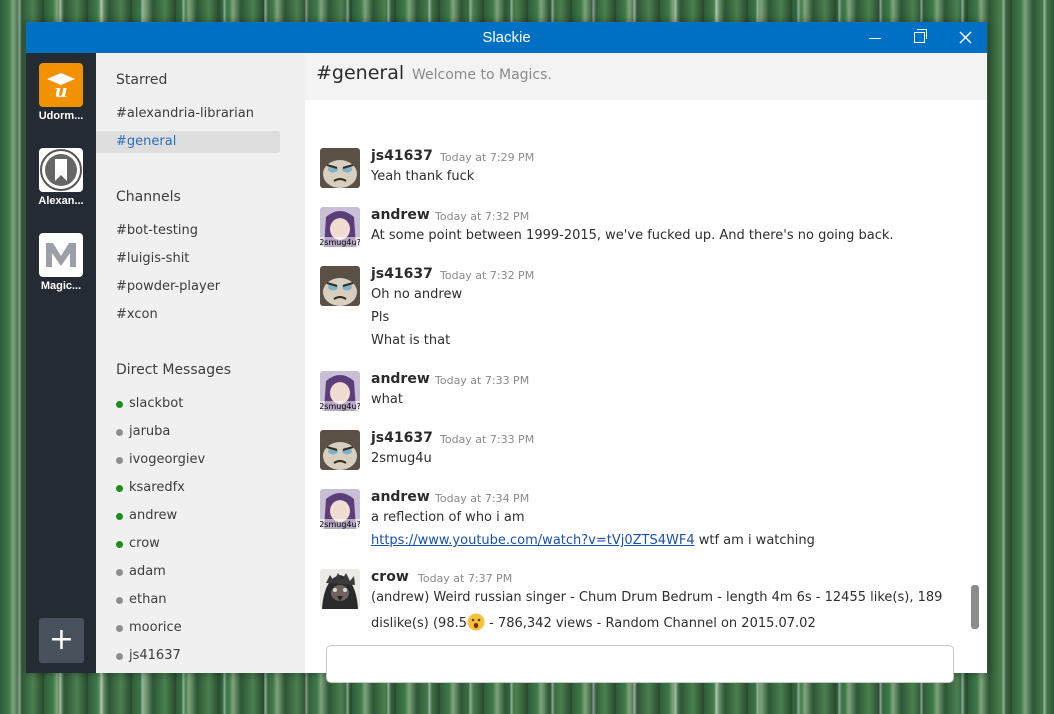 This screenshot has width=1054, height=714. Describe the element at coordinates (188, 572) in the screenshot. I see `dm-item-adam: adam` at that location.